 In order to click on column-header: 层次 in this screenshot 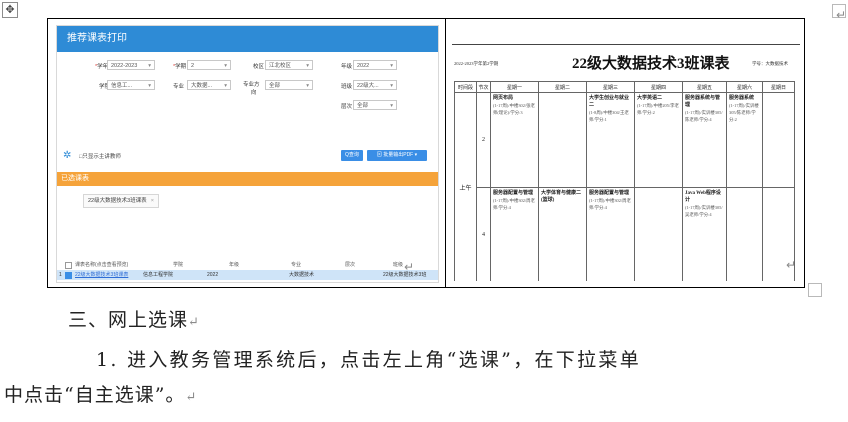, I will do `click(350, 265)`.